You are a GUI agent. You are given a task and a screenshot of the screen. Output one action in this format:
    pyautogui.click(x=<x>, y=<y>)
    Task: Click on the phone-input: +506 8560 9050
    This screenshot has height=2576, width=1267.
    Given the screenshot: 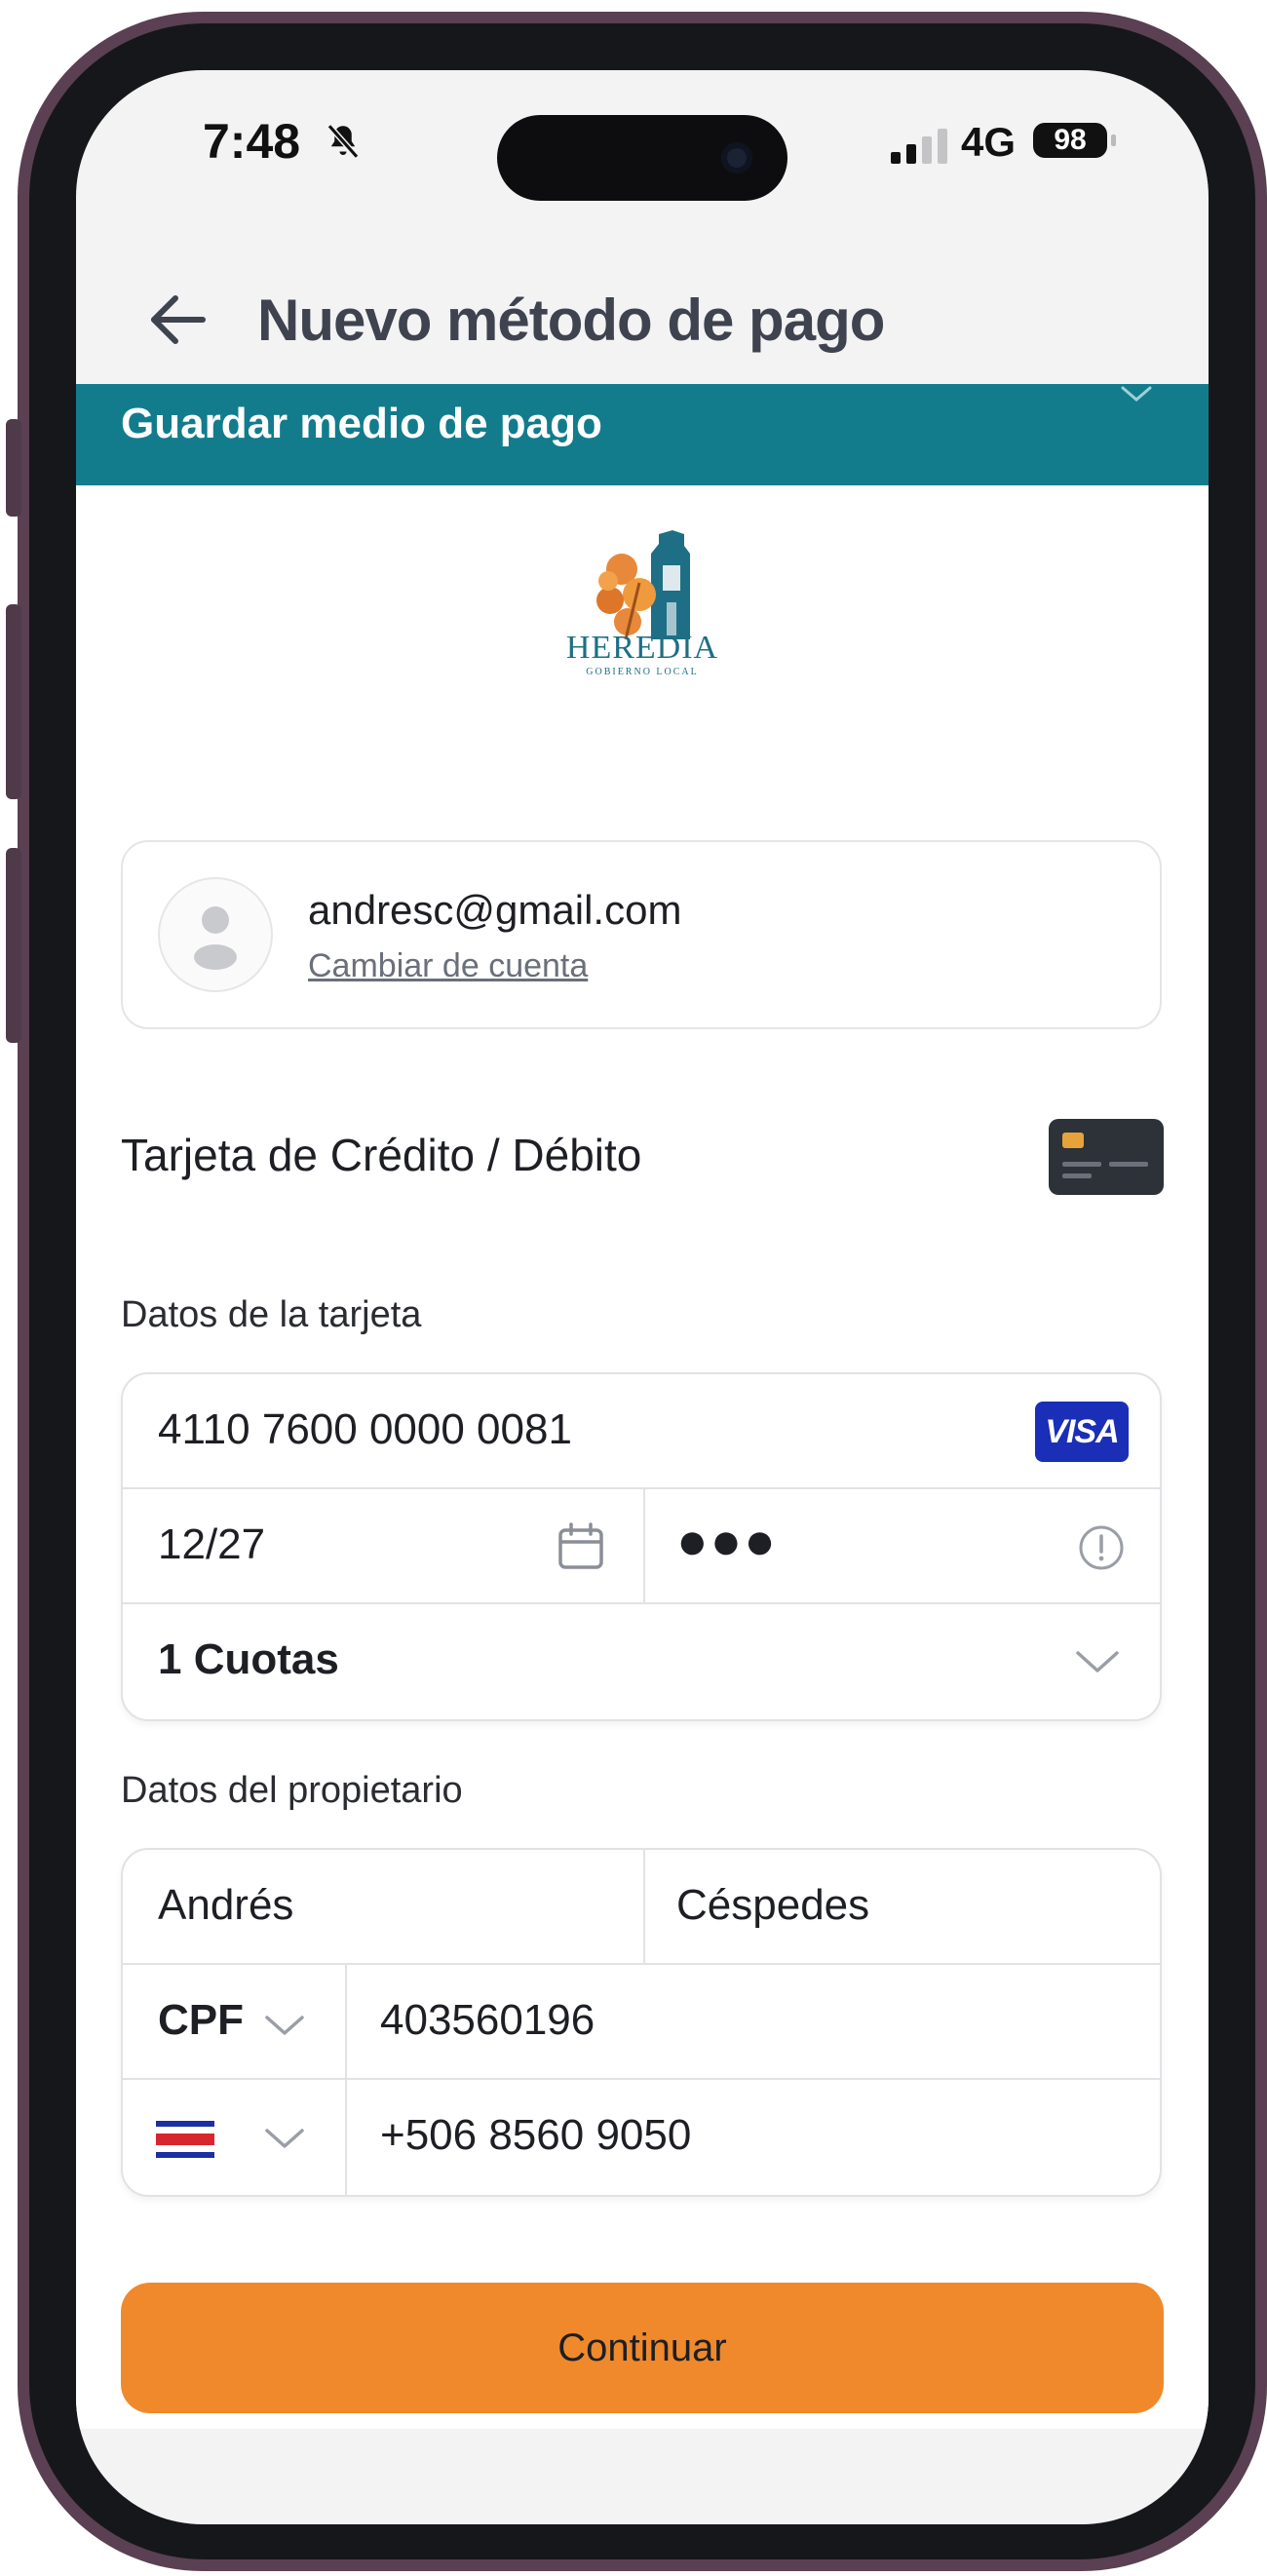 What is the action you would take?
    pyautogui.click(x=536, y=2135)
    